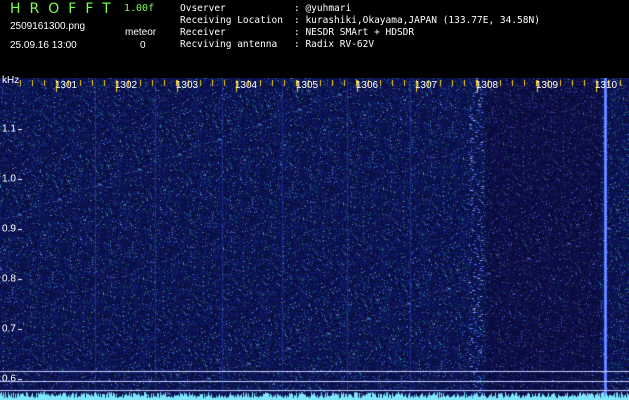 The image size is (629, 400). What do you see at coordinates (141, 32) in the screenshot?
I see `meteor-label: meteor` at bounding box center [141, 32].